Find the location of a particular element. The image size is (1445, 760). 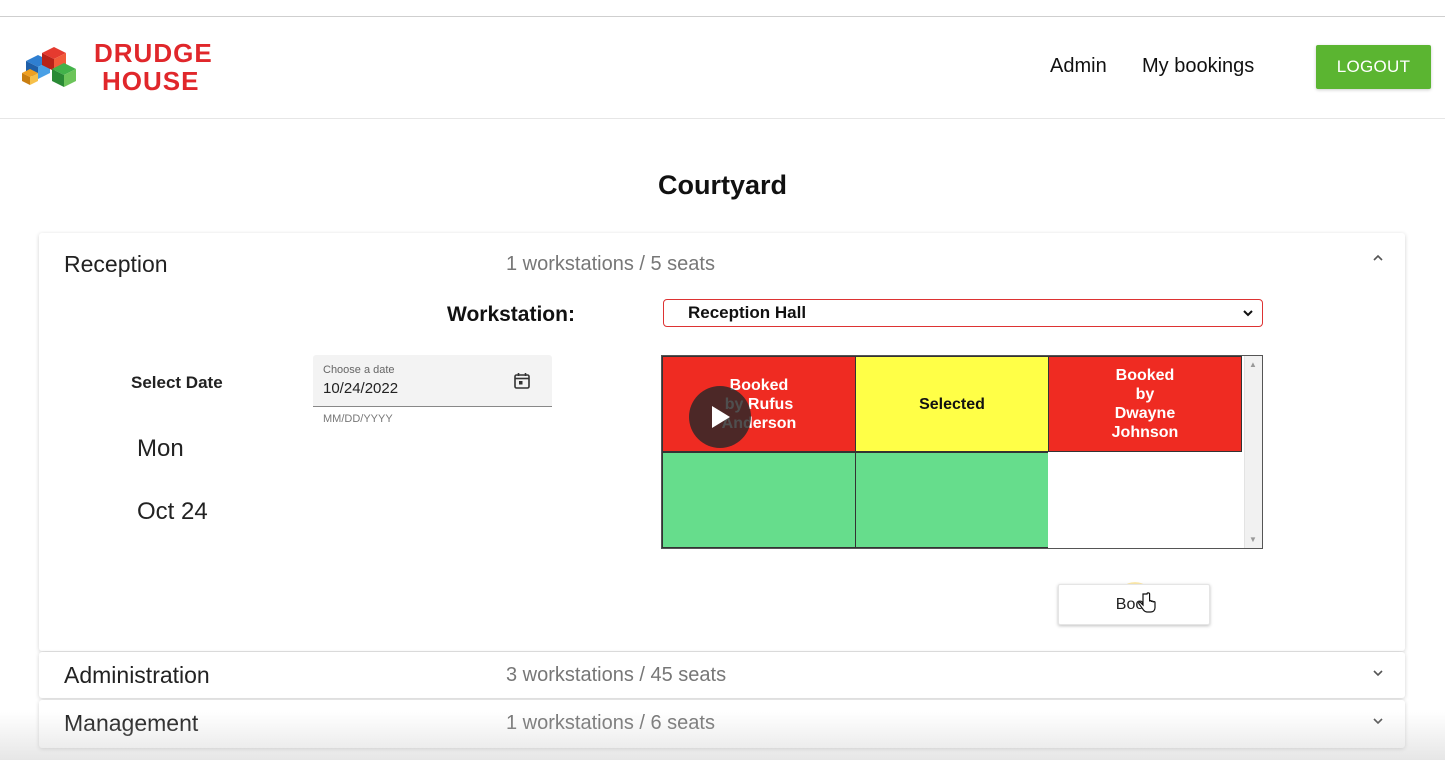

select-date-label: Select Date is located at coordinates (177, 382).